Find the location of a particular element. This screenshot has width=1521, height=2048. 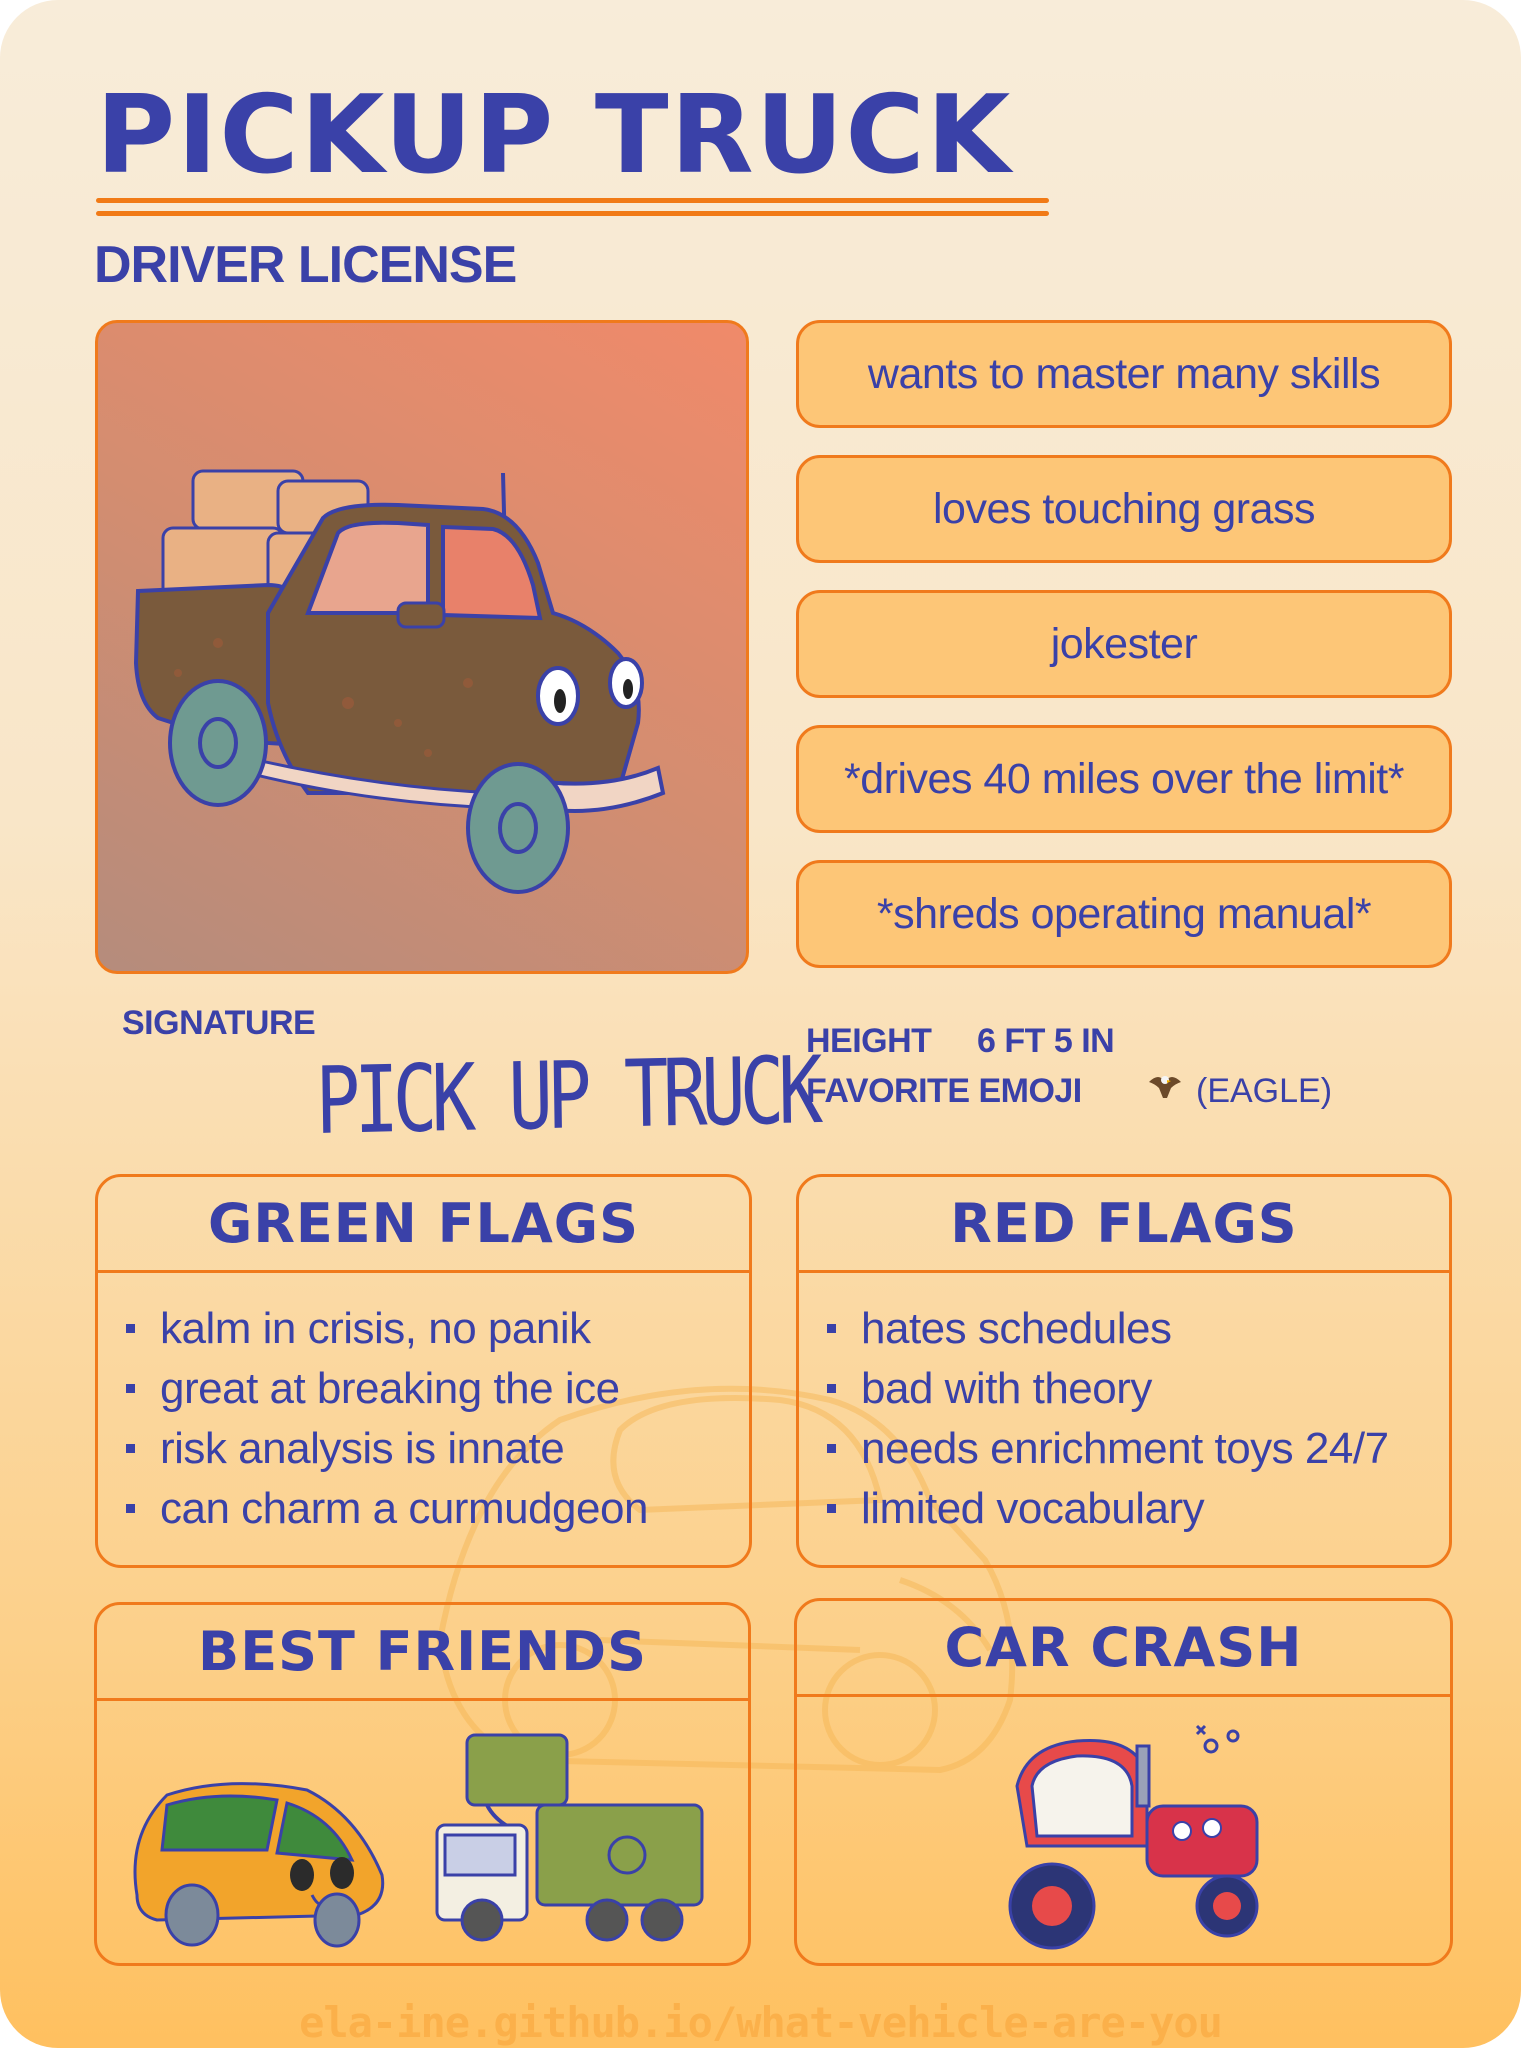

list-item: great at breaking the ice is located at coordinates (437, 1389).